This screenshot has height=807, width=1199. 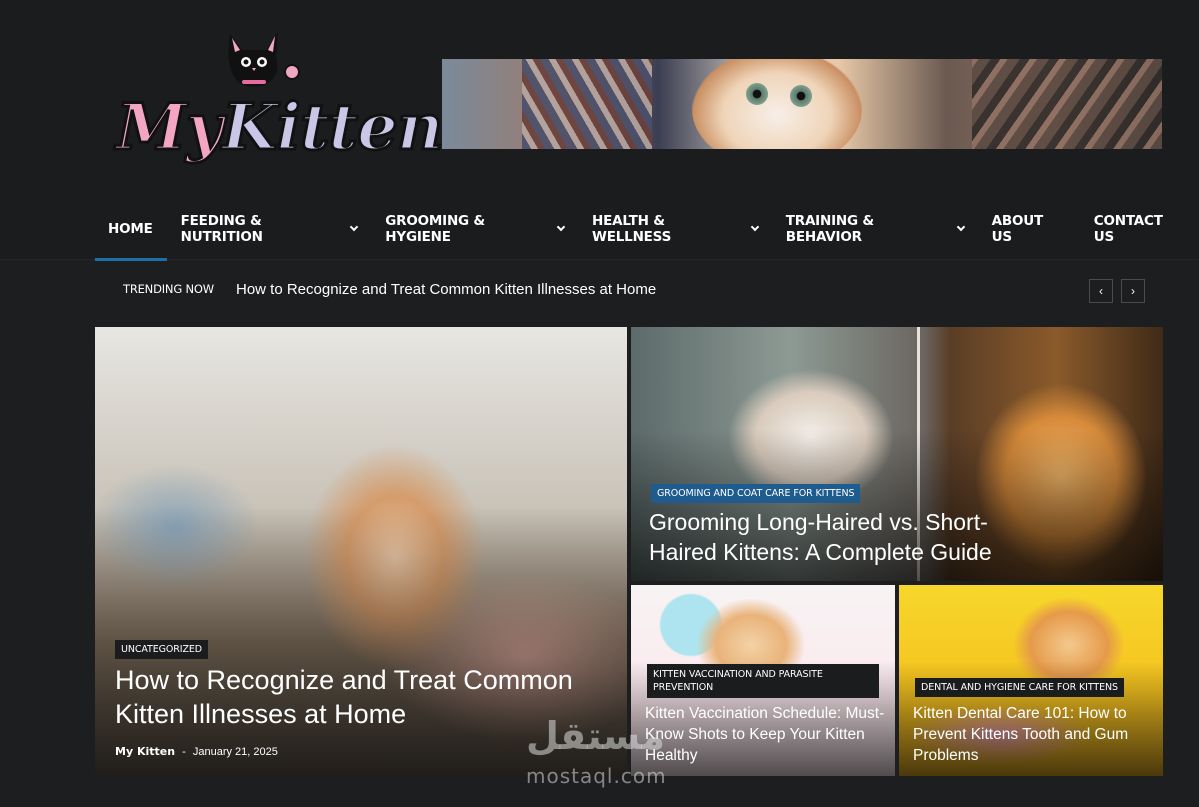 I want to click on banner-kitten, so click(x=777, y=104).